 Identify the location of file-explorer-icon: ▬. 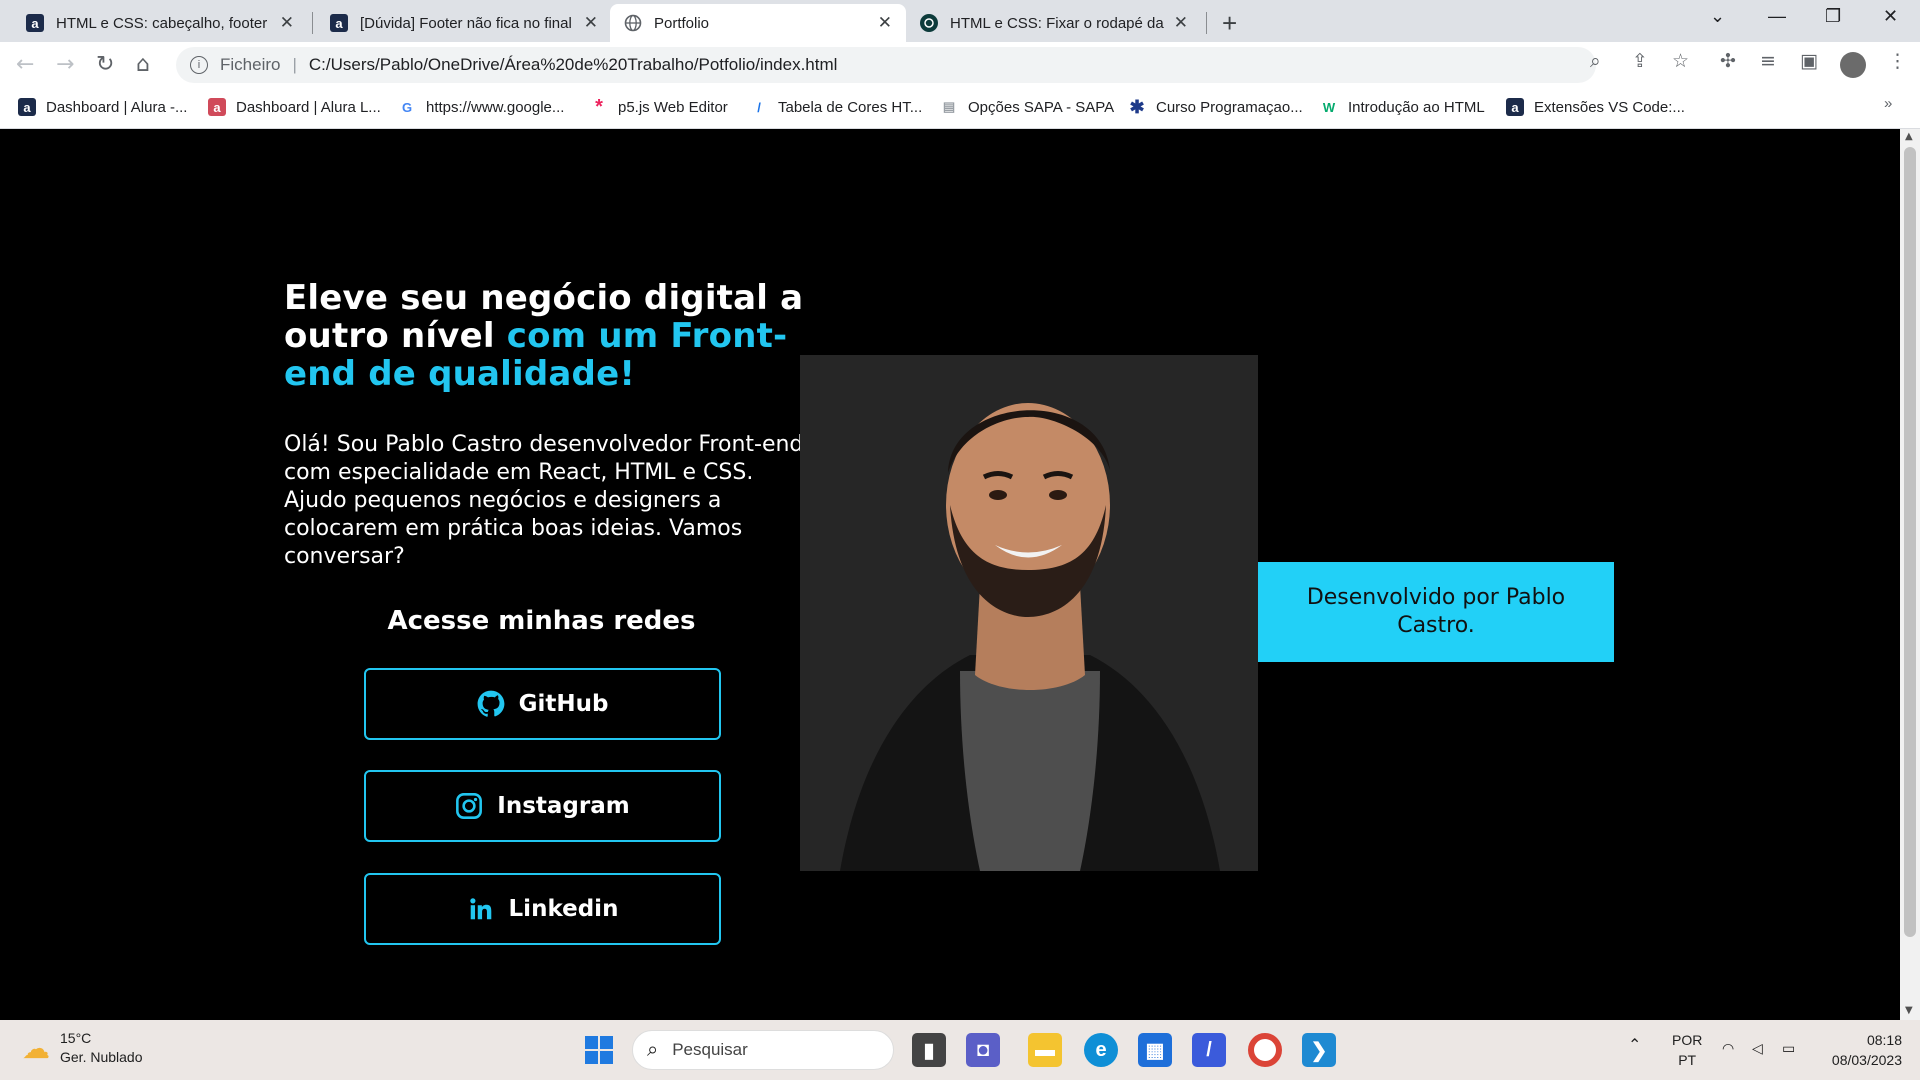
(1045, 1050).